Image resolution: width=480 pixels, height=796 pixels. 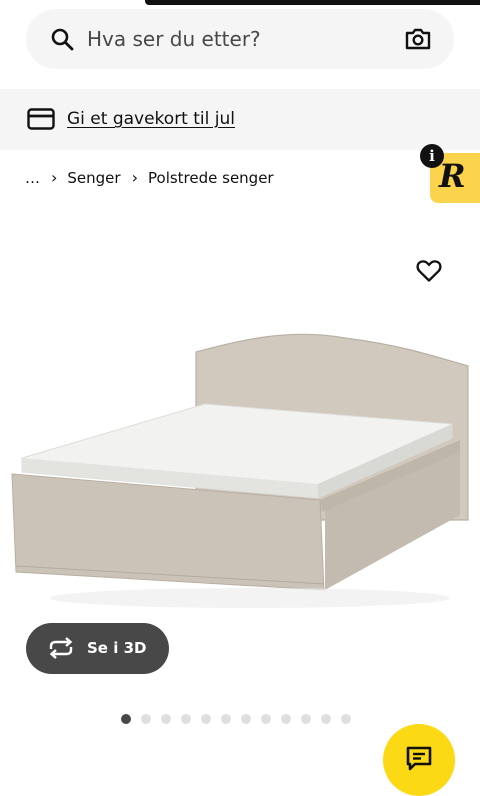 What do you see at coordinates (452, 176) in the screenshot?
I see `badge-letter: R` at bounding box center [452, 176].